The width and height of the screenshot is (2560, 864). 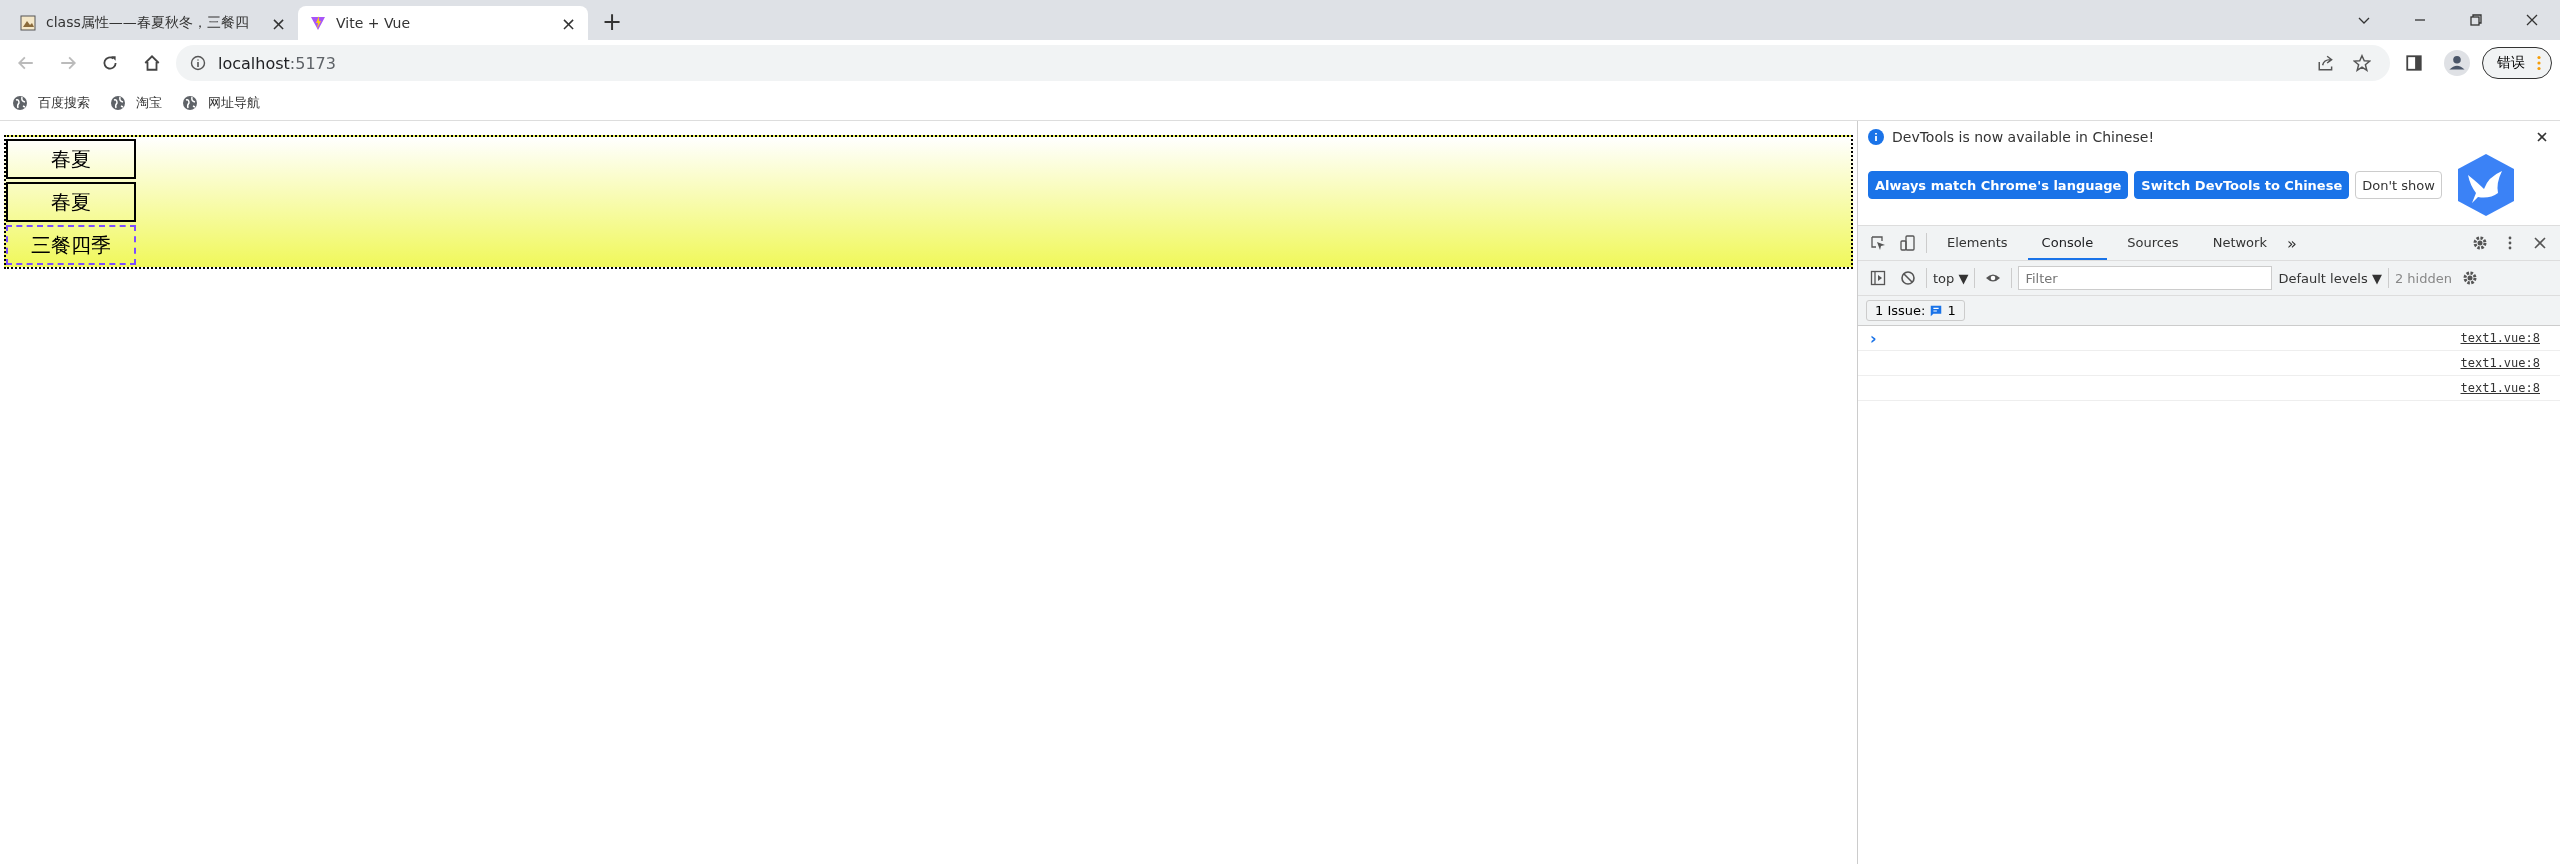 What do you see at coordinates (1283, 63) in the screenshot?
I see `address-bar: localhost:5173` at bounding box center [1283, 63].